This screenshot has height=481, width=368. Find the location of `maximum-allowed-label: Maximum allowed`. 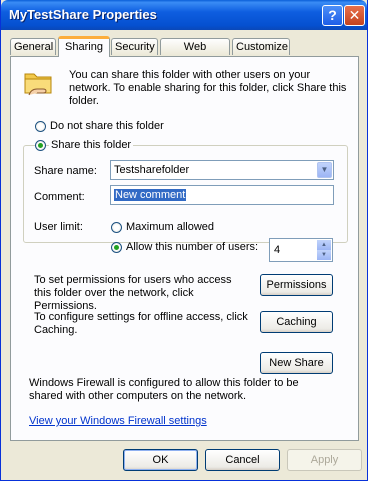

maximum-allowed-label: Maximum allowed is located at coordinates (170, 227).